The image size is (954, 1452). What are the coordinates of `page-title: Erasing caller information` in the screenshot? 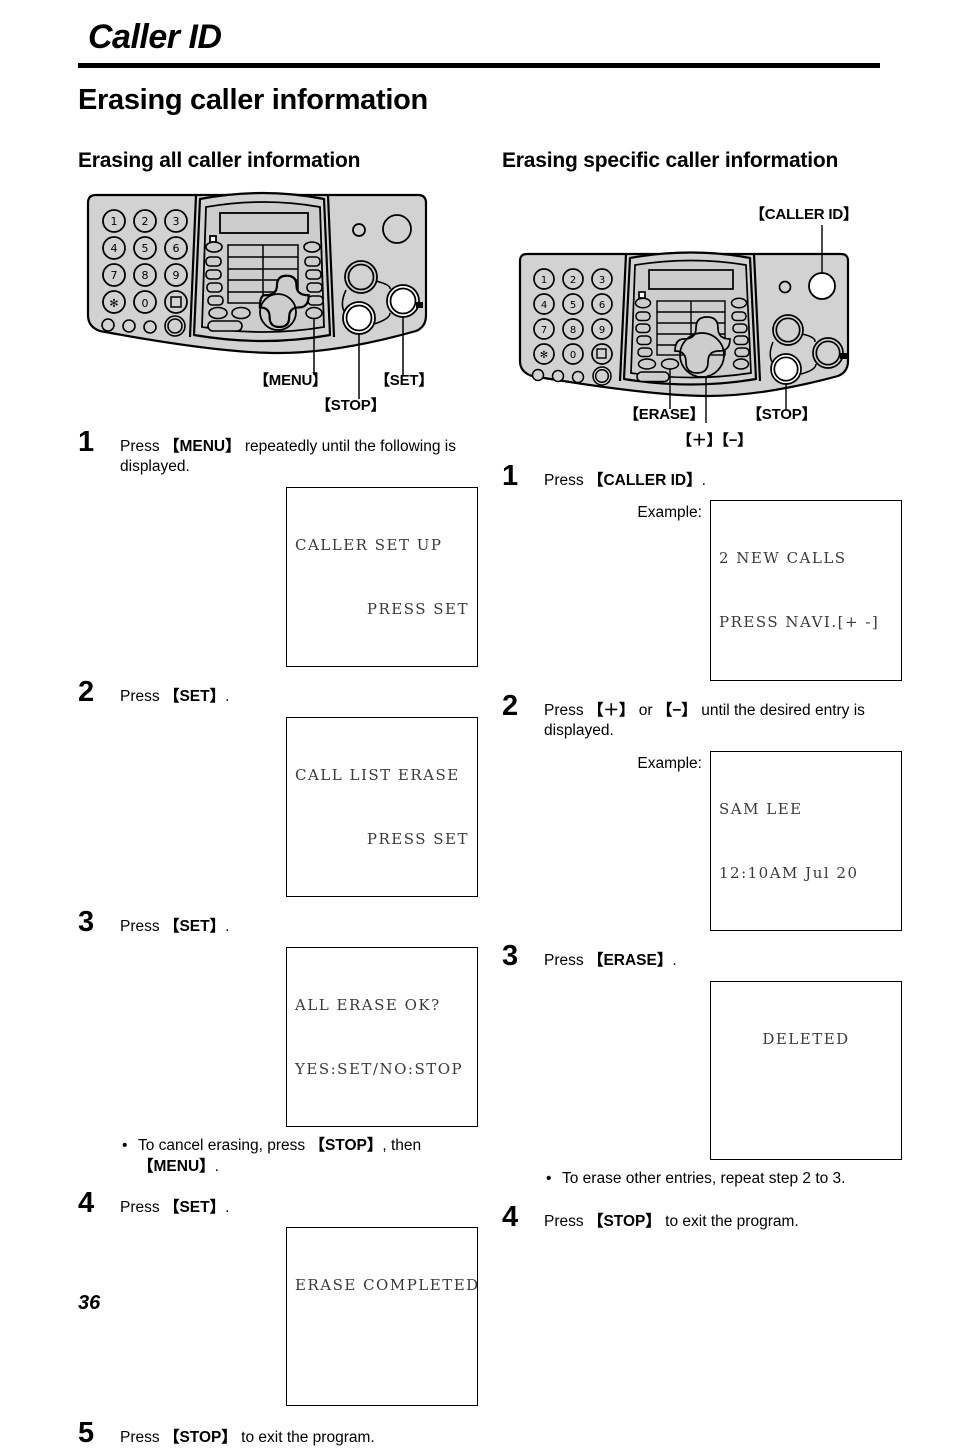 It's located at (253, 100).